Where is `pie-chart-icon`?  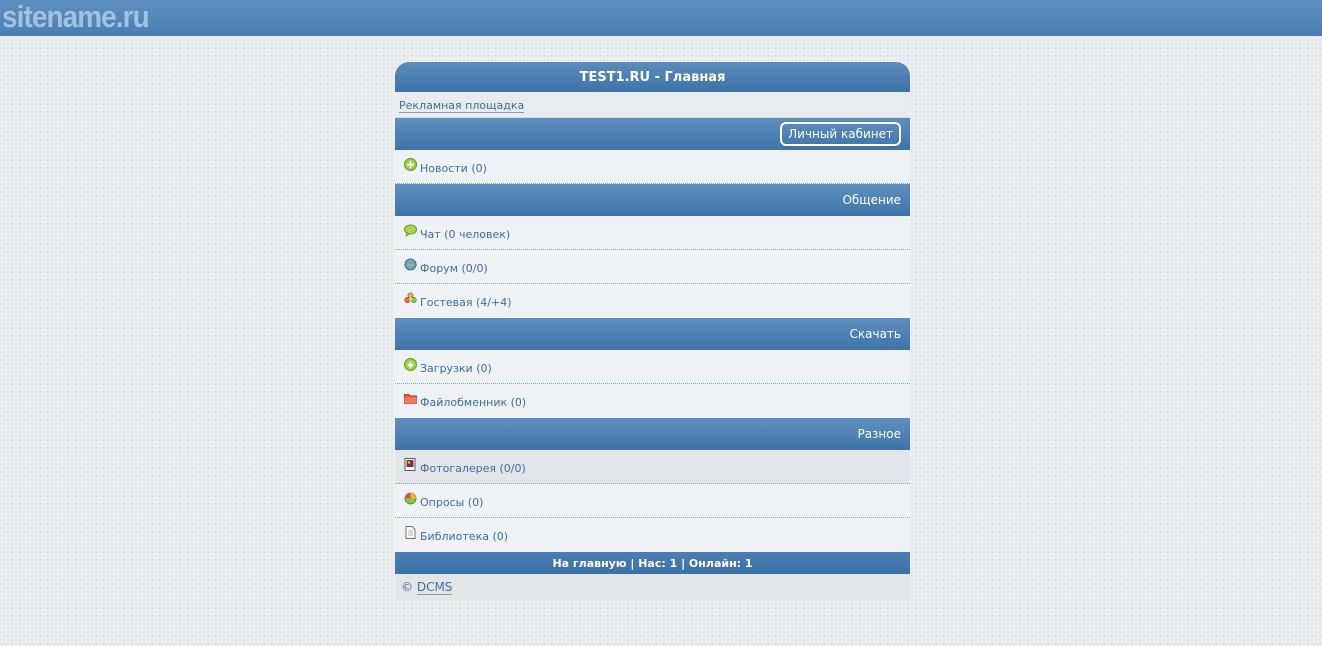 pie-chart-icon is located at coordinates (410, 498).